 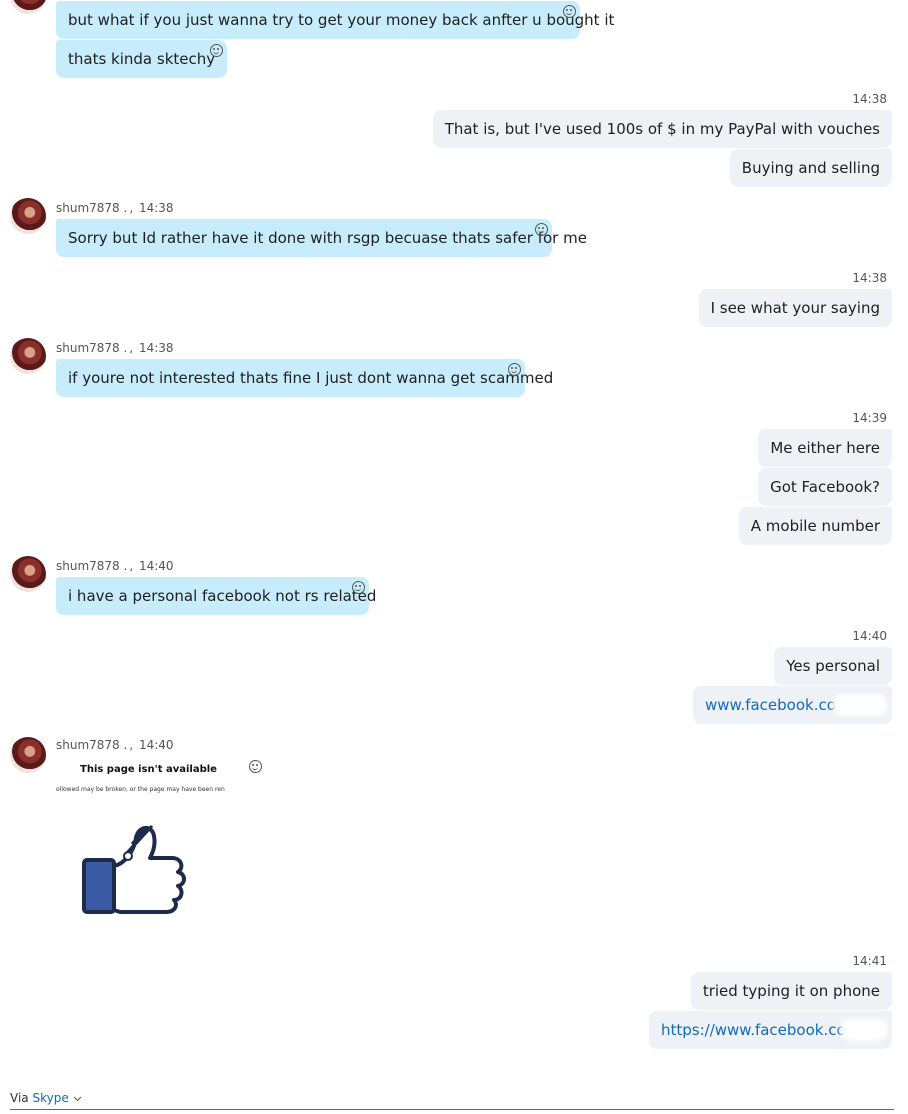 I want to click on message-text: Yes personal, so click(x=833, y=666).